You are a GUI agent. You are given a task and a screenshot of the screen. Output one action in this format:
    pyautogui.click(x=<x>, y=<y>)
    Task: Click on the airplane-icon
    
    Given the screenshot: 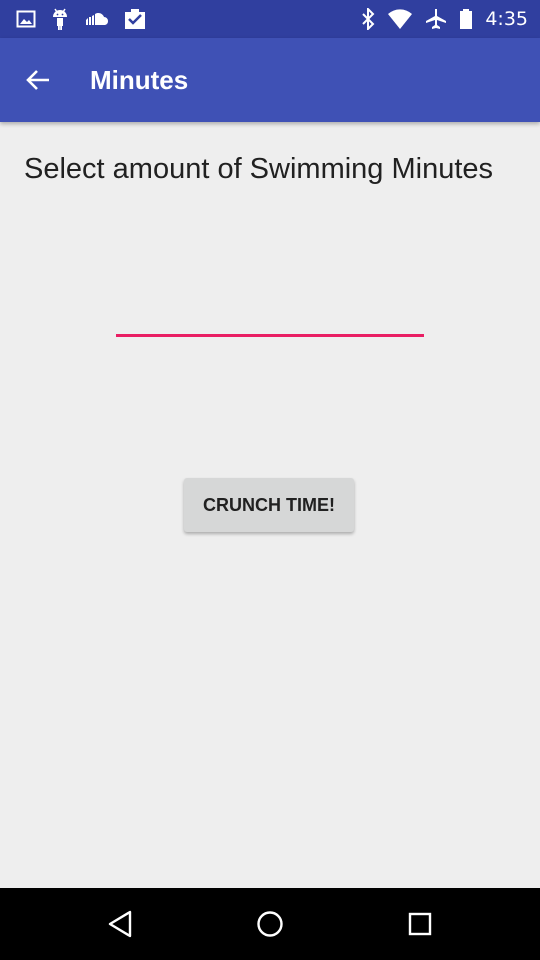 What is the action you would take?
    pyautogui.click(x=436, y=19)
    